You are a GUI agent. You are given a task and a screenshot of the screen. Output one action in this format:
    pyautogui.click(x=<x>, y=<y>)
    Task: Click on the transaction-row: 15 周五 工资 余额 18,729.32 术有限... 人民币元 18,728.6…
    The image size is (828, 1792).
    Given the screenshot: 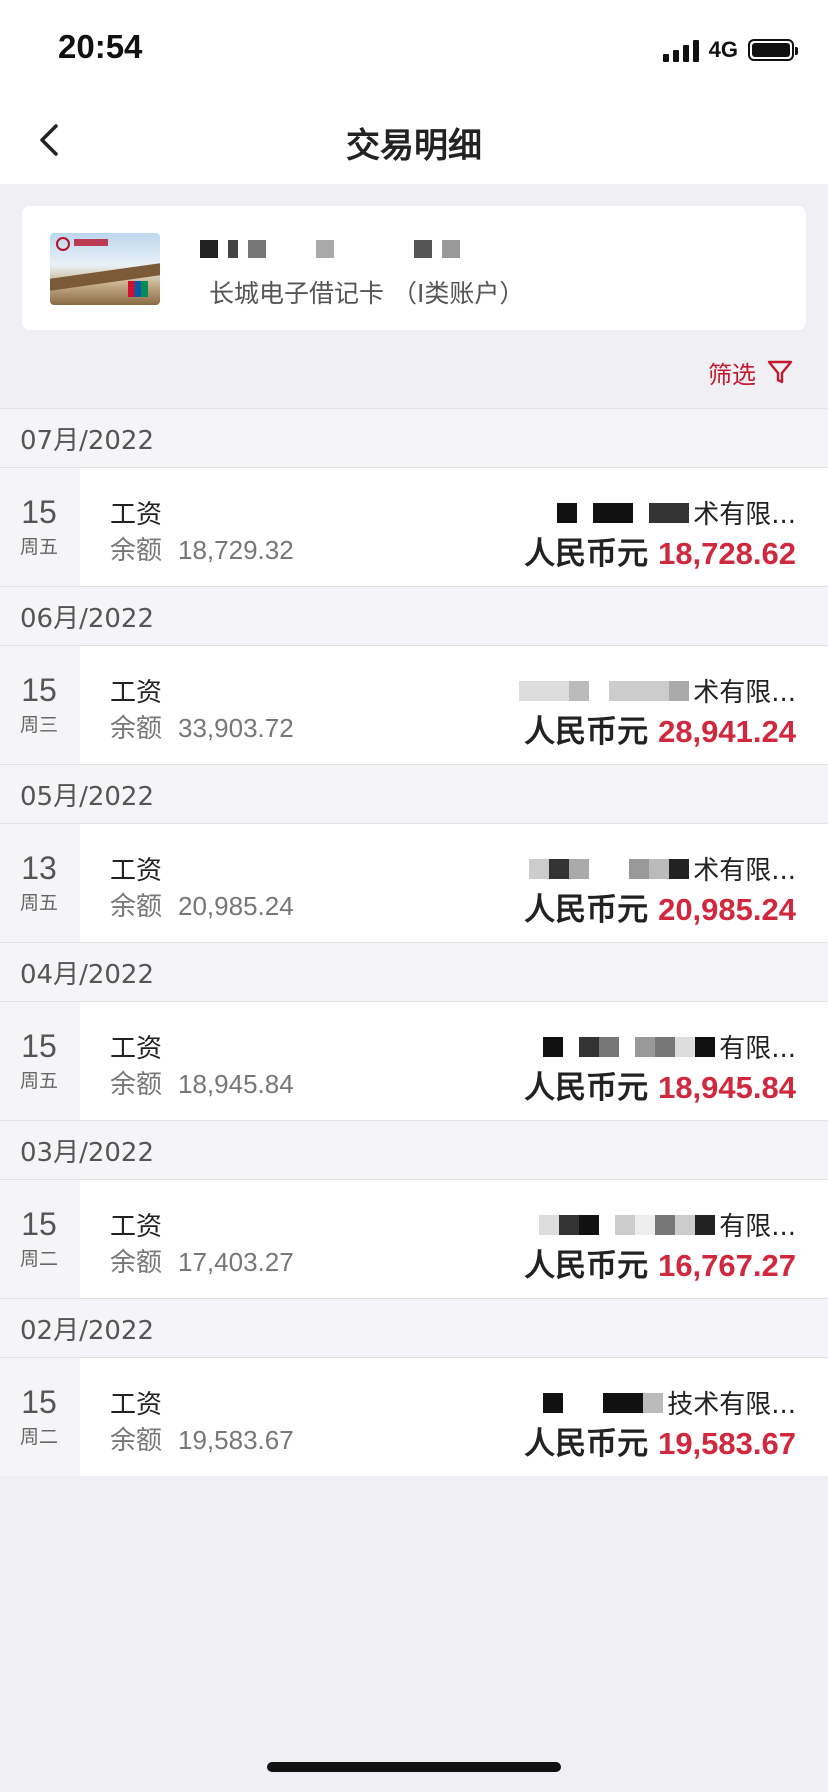 What is the action you would take?
    pyautogui.click(x=414, y=527)
    